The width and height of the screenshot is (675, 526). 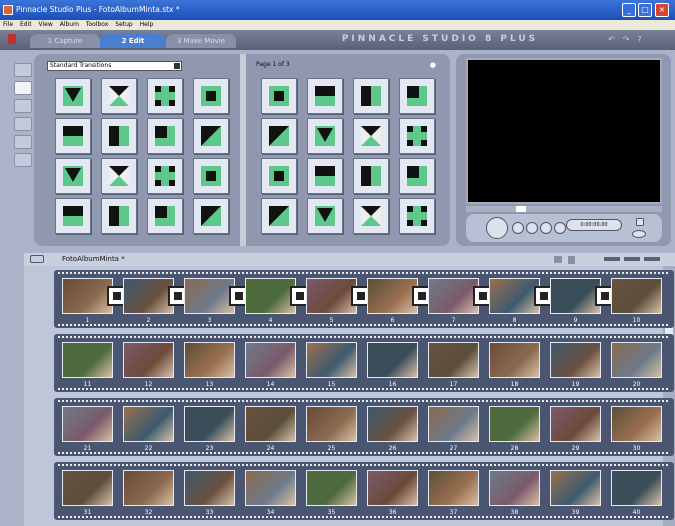 What do you see at coordinates (662, 10) in the screenshot?
I see `close-button: ×` at bounding box center [662, 10].